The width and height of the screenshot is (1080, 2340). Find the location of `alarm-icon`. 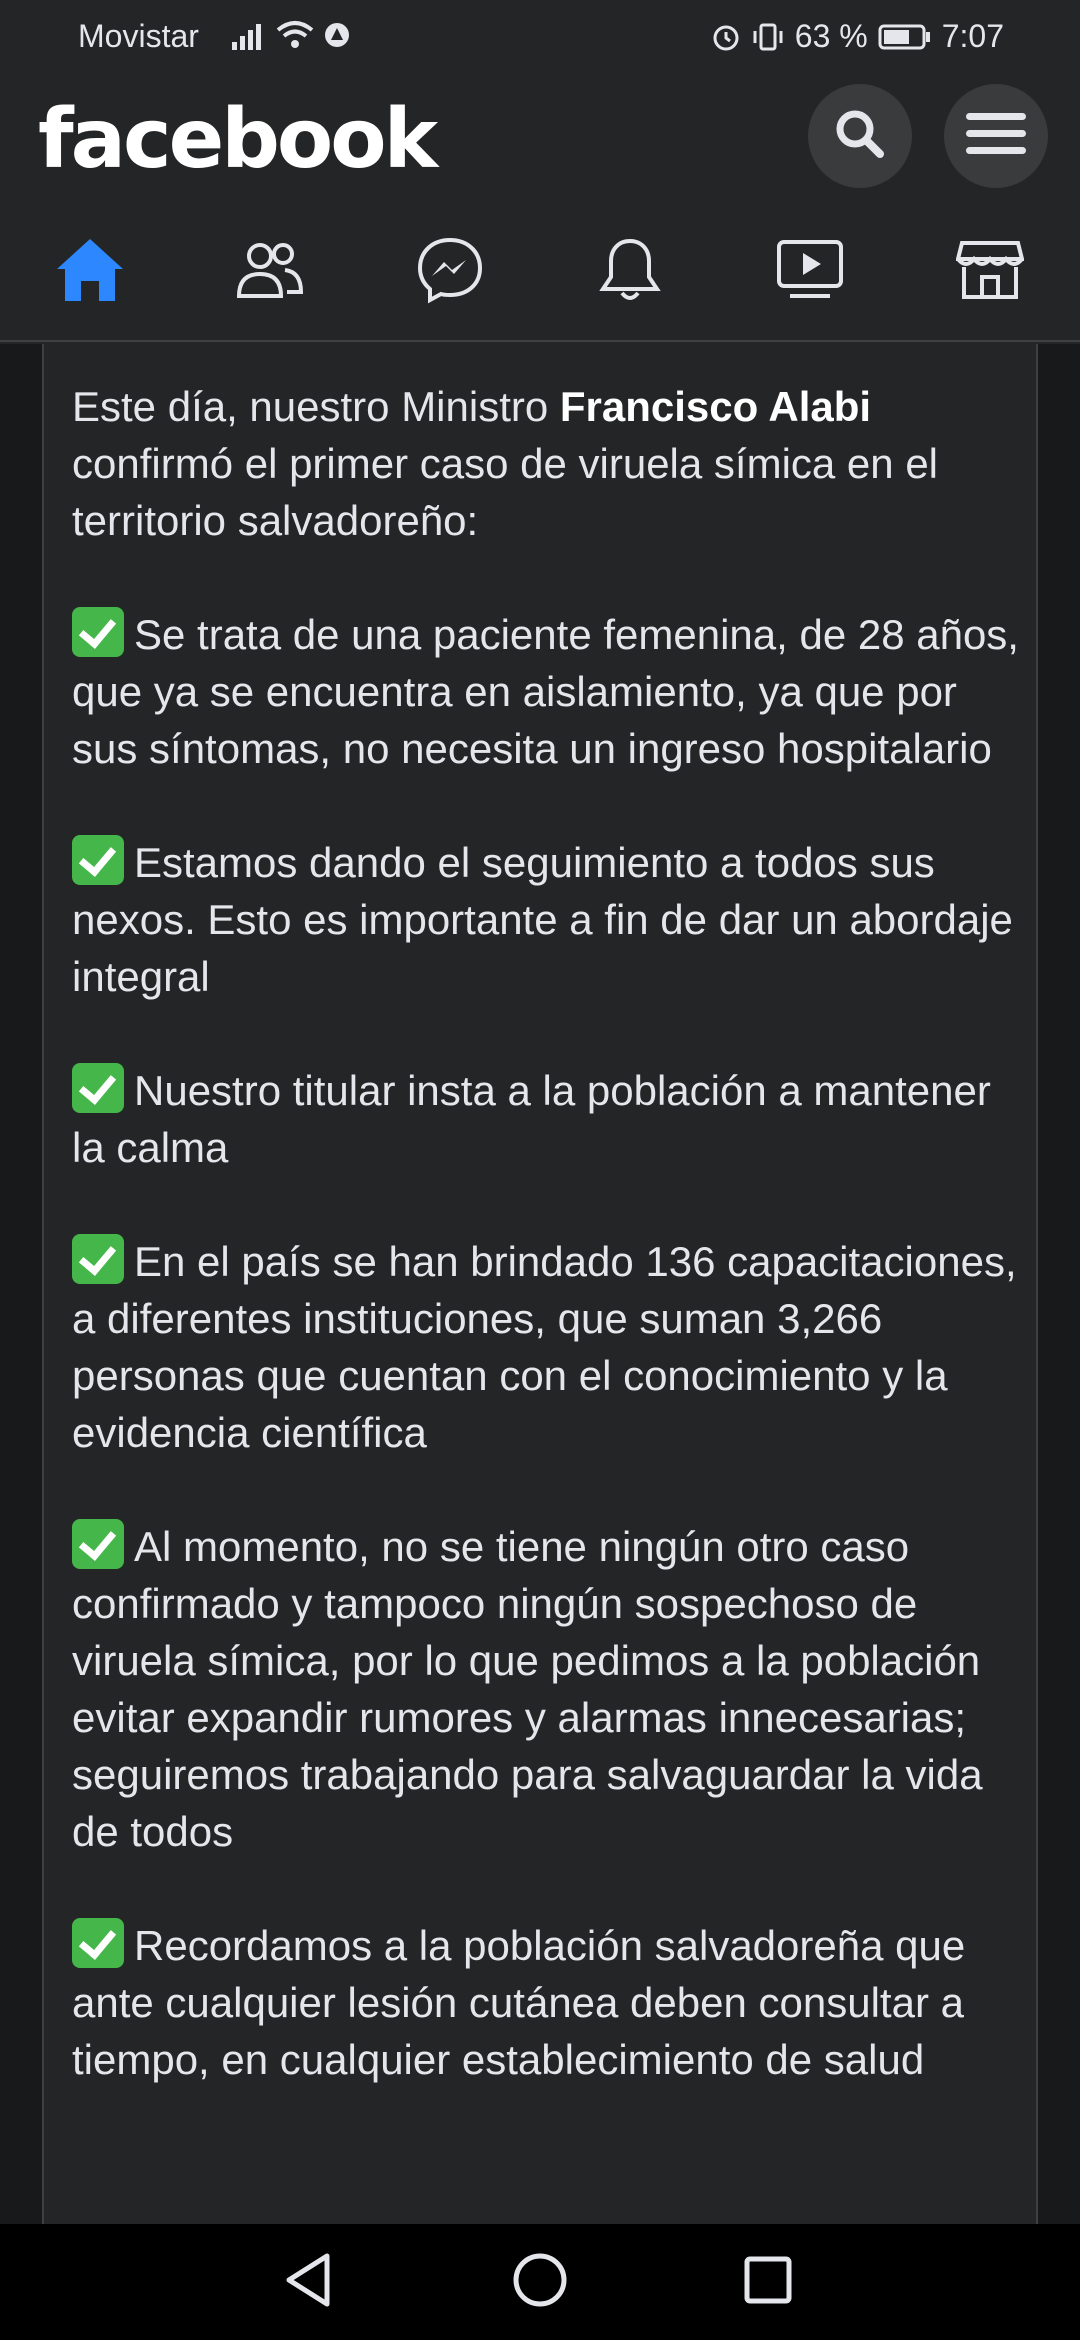

alarm-icon is located at coordinates (726, 37).